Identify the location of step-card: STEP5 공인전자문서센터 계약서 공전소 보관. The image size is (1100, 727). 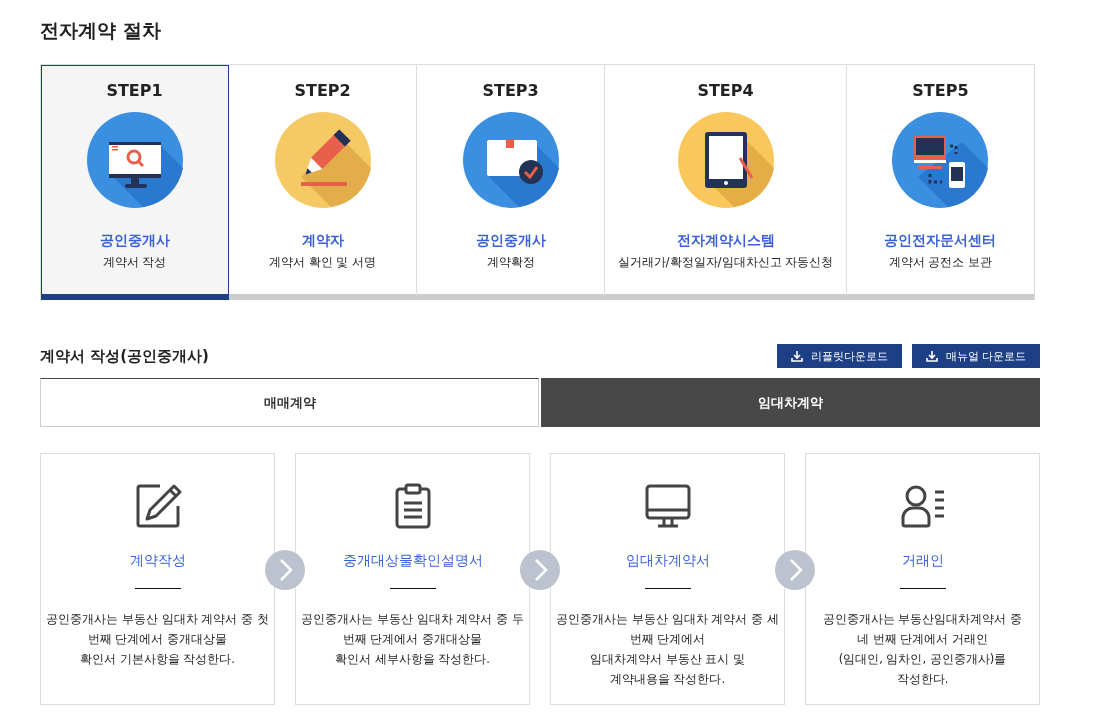
(940, 182).